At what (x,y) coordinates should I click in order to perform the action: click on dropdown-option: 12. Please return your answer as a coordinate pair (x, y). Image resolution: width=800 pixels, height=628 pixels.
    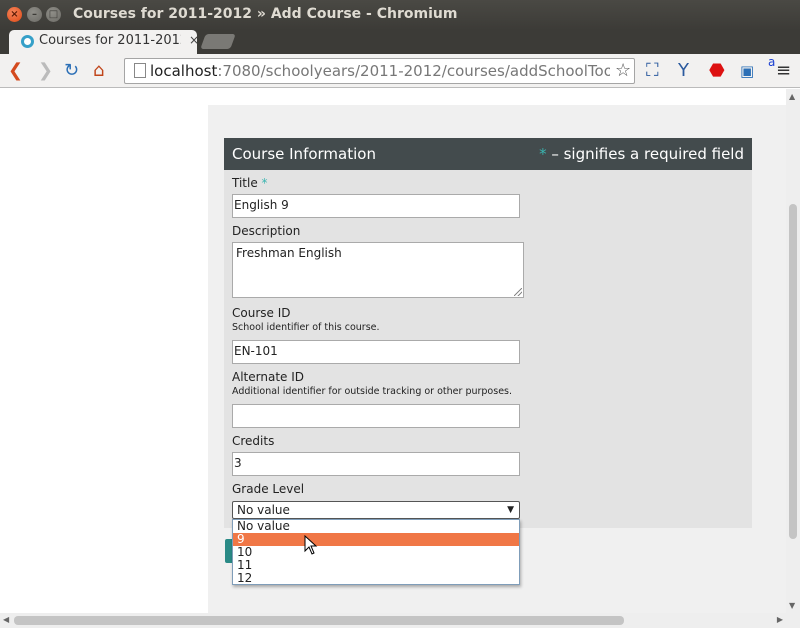
    Looking at the image, I should click on (376, 578).